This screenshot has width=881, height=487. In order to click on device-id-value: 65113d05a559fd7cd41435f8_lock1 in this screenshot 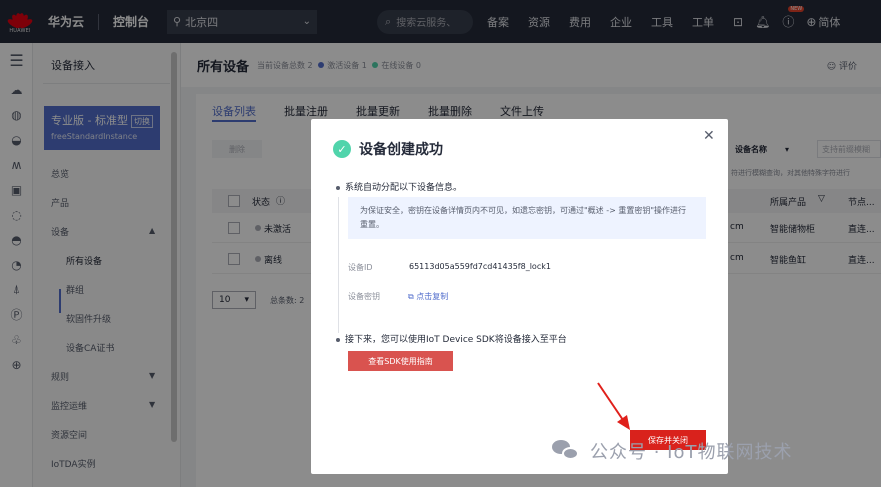, I will do `click(480, 266)`.